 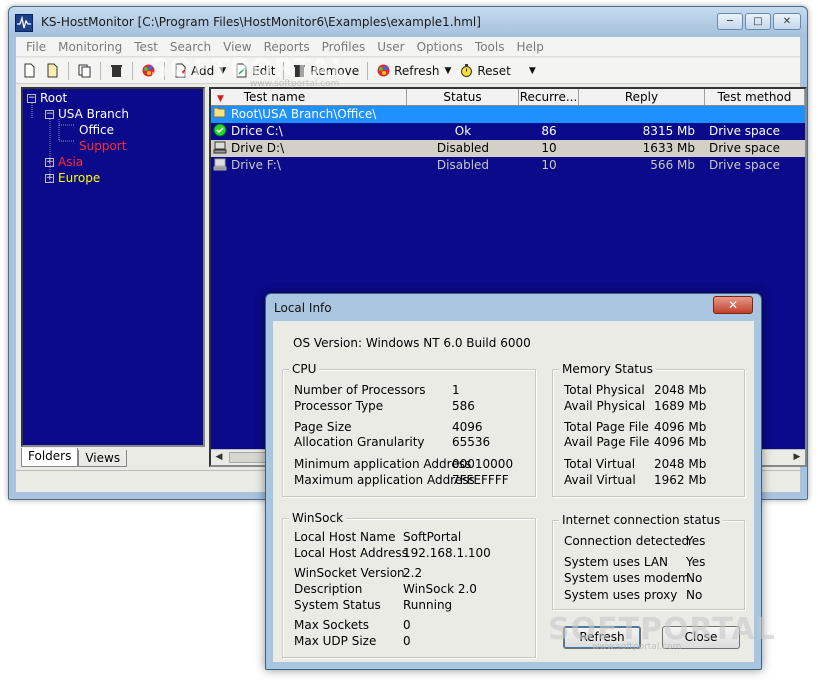 I want to click on palette-button, so click(x=148, y=71).